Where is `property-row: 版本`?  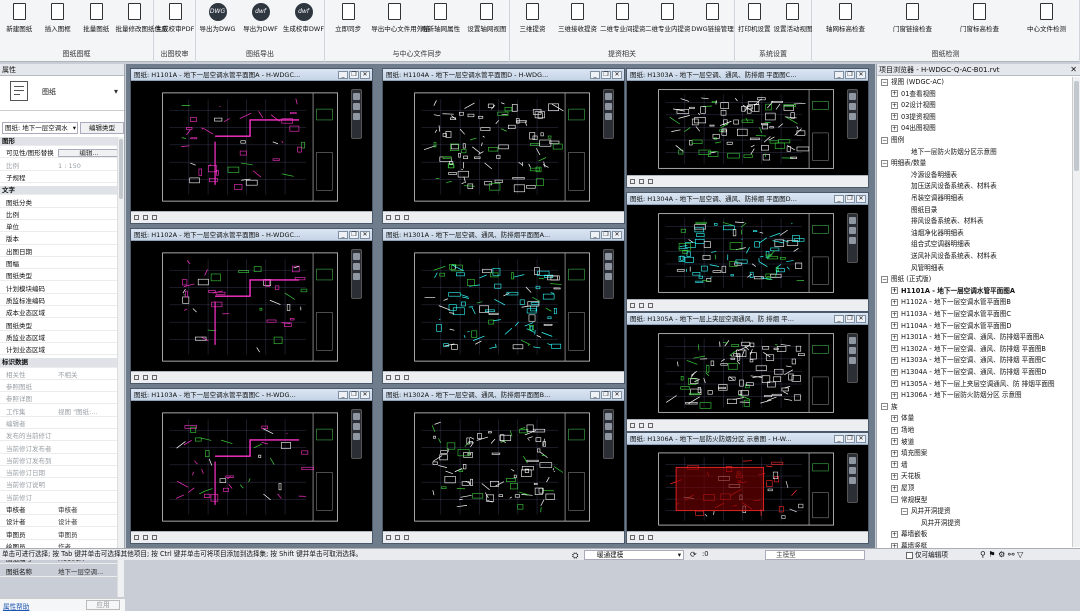
property-row: 版本 is located at coordinates (62, 239).